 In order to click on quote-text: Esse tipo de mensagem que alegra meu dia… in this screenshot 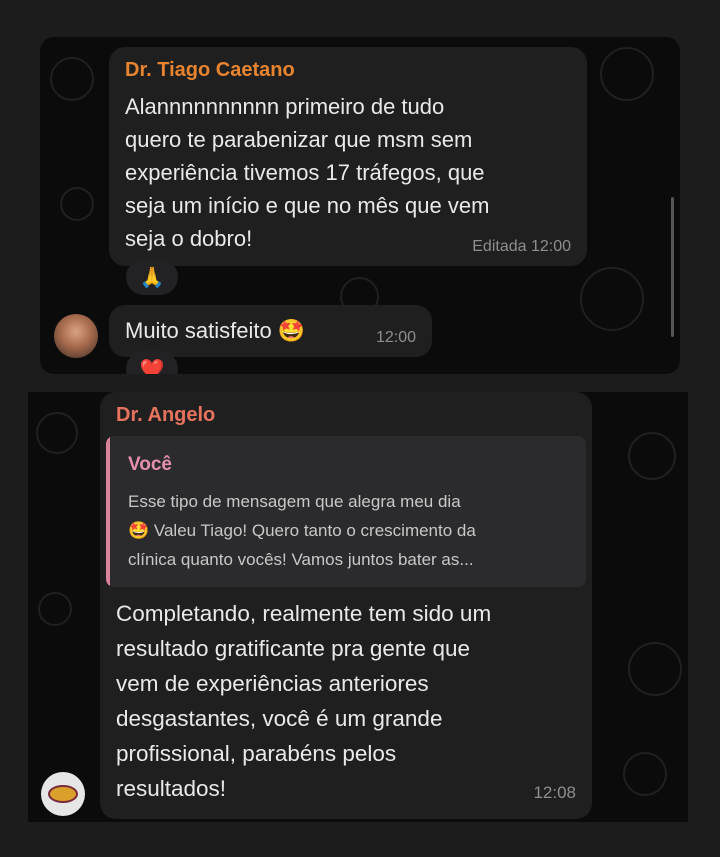, I will do `click(302, 530)`.